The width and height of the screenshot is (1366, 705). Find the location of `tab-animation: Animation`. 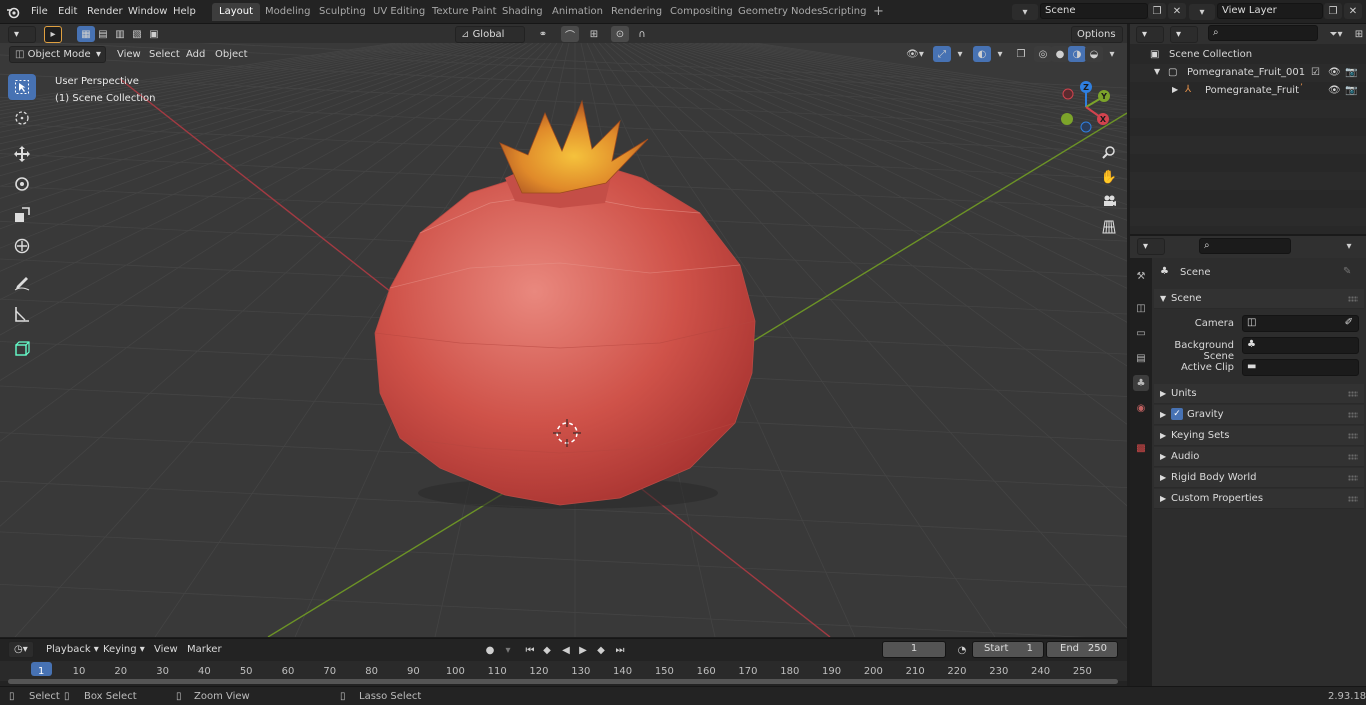

tab-animation: Animation is located at coordinates (577, 12).